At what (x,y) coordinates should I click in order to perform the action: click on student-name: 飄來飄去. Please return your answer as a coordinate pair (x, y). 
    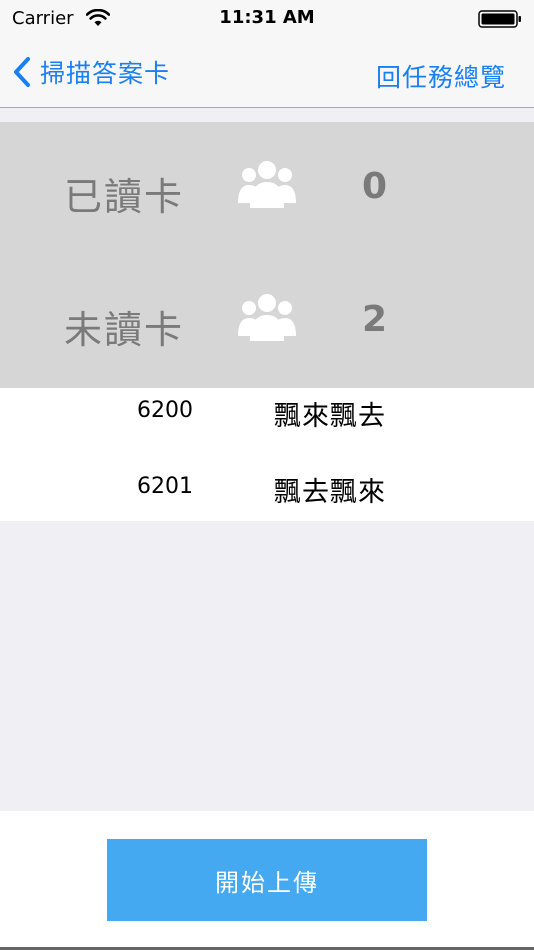
    Looking at the image, I should click on (330, 416).